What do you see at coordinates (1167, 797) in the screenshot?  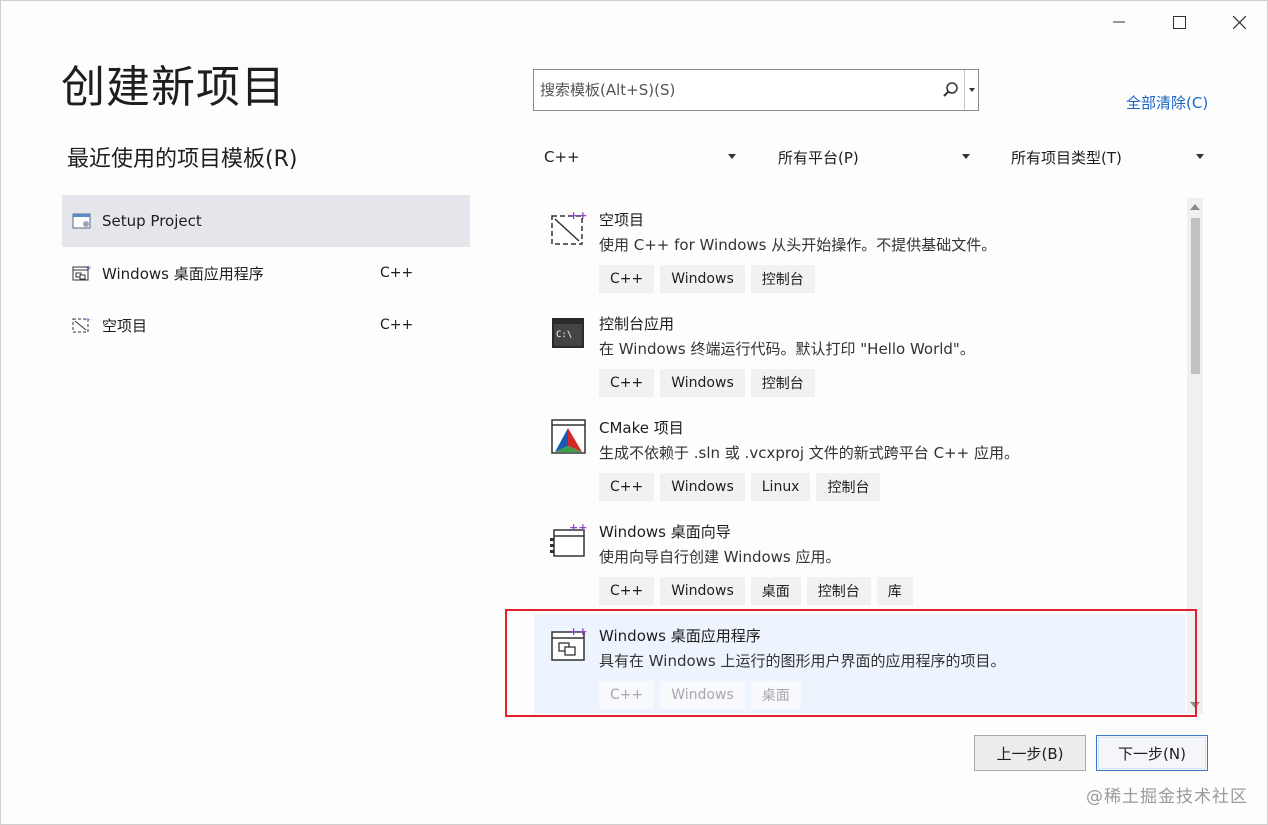 I see `watermark: @稀土掘金技术社区` at bounding box center [1167, 797].